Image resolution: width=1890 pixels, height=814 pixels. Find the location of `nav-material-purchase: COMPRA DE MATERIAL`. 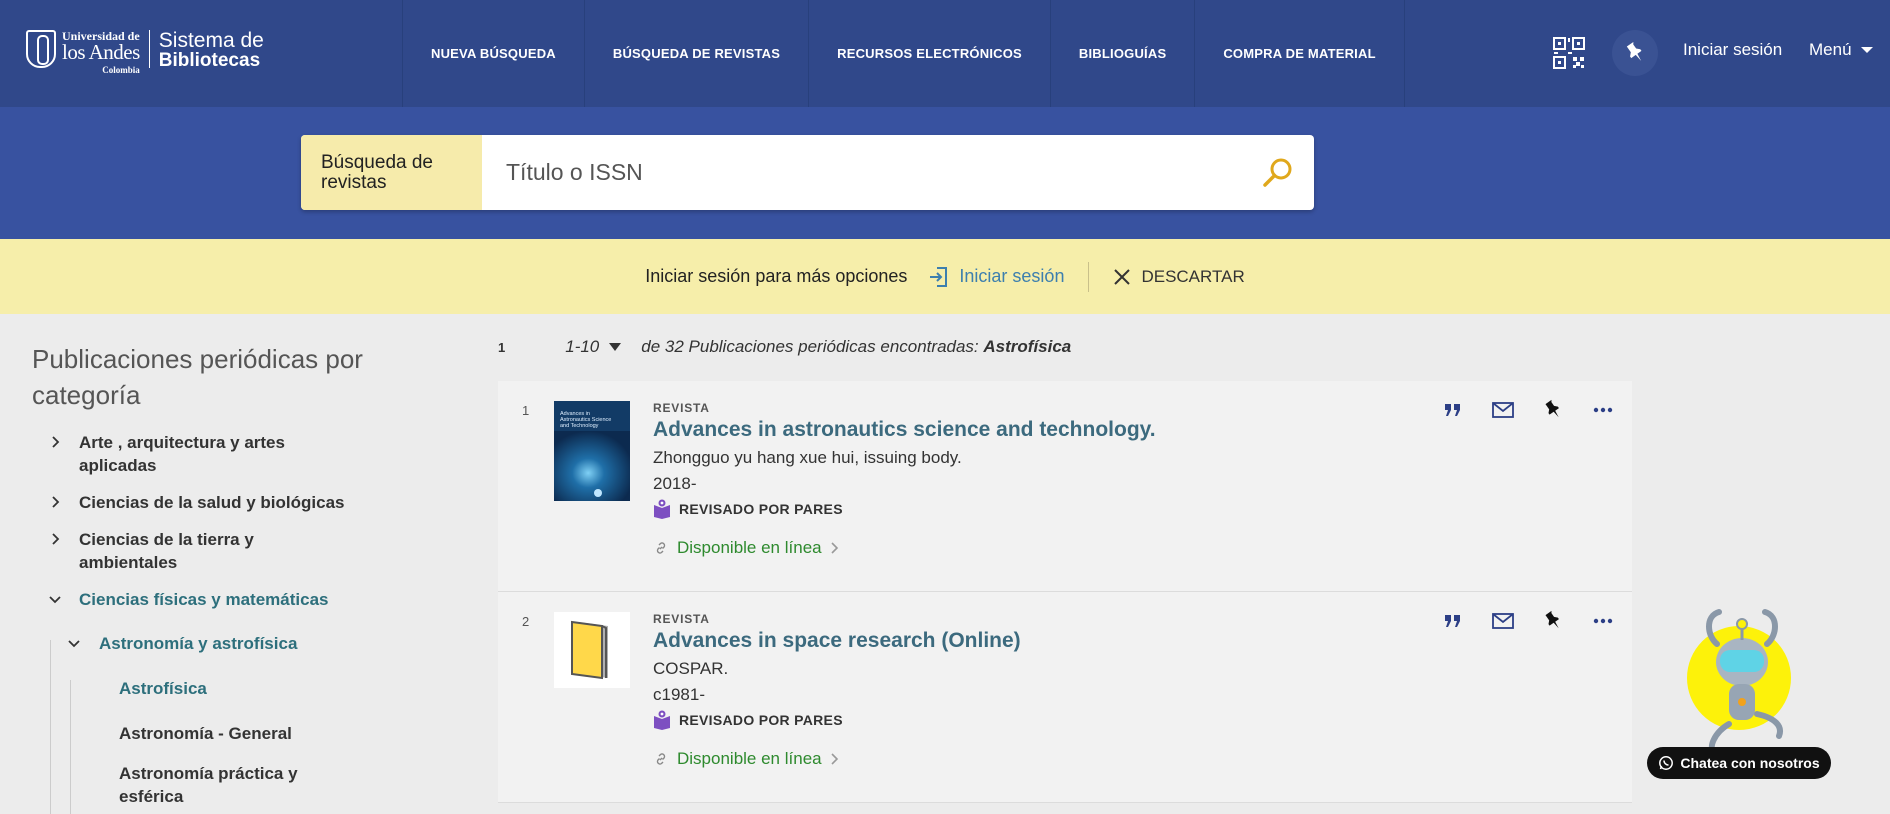

nav-material-purchase: COMPRA DE MATERIAL is located at coordinates (1299, 53).